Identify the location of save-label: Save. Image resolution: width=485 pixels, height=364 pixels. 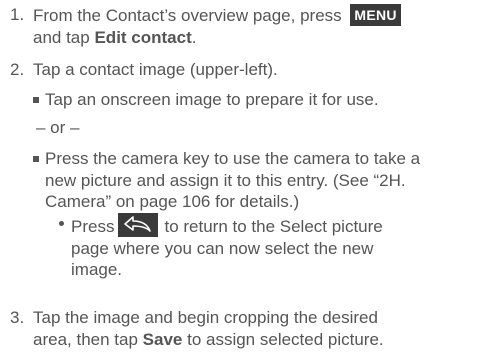
(162, 339).